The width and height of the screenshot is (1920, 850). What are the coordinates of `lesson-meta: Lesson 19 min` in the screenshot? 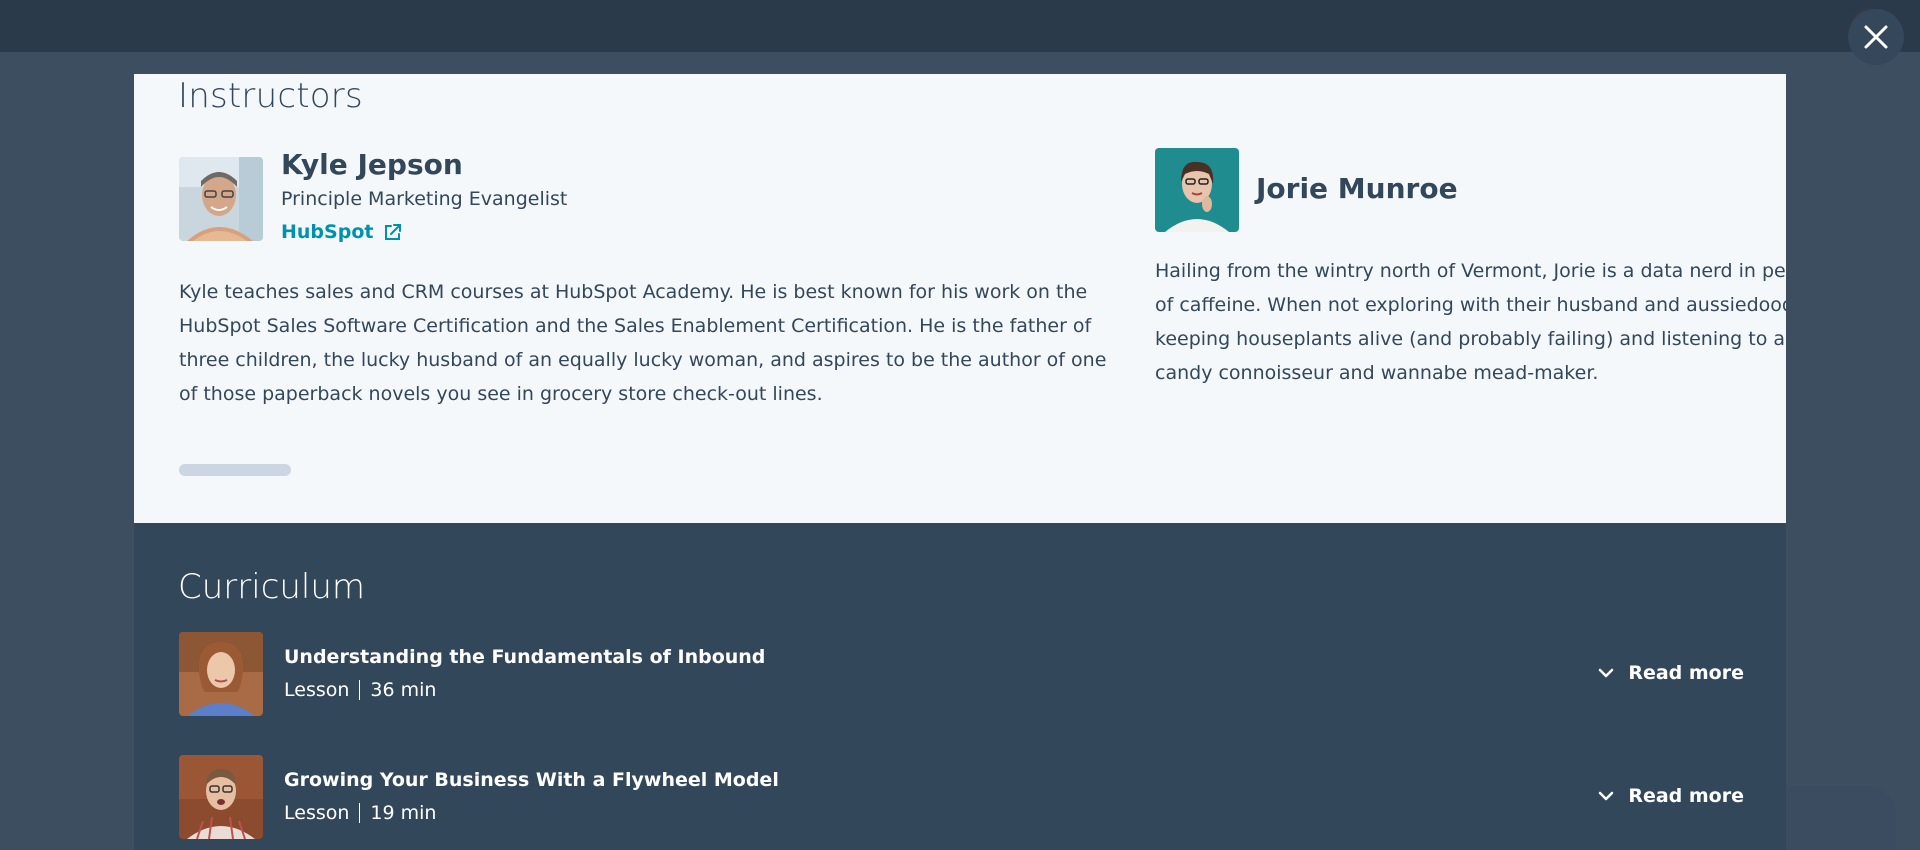 It's located at (360, 813).